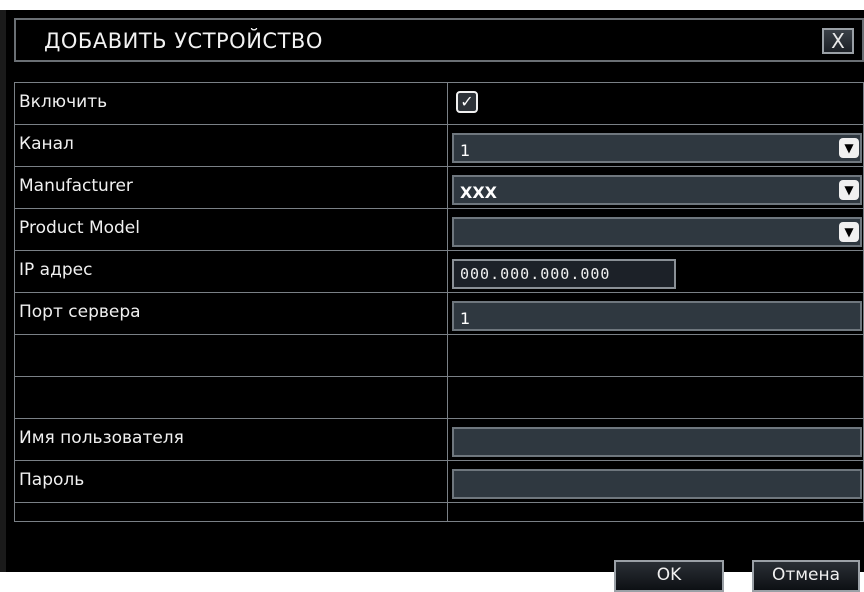  Describe the element at coordinates (439, 272) in the screenshot. I see `row-ip: IP адрес 000.000.000.000` at that location.